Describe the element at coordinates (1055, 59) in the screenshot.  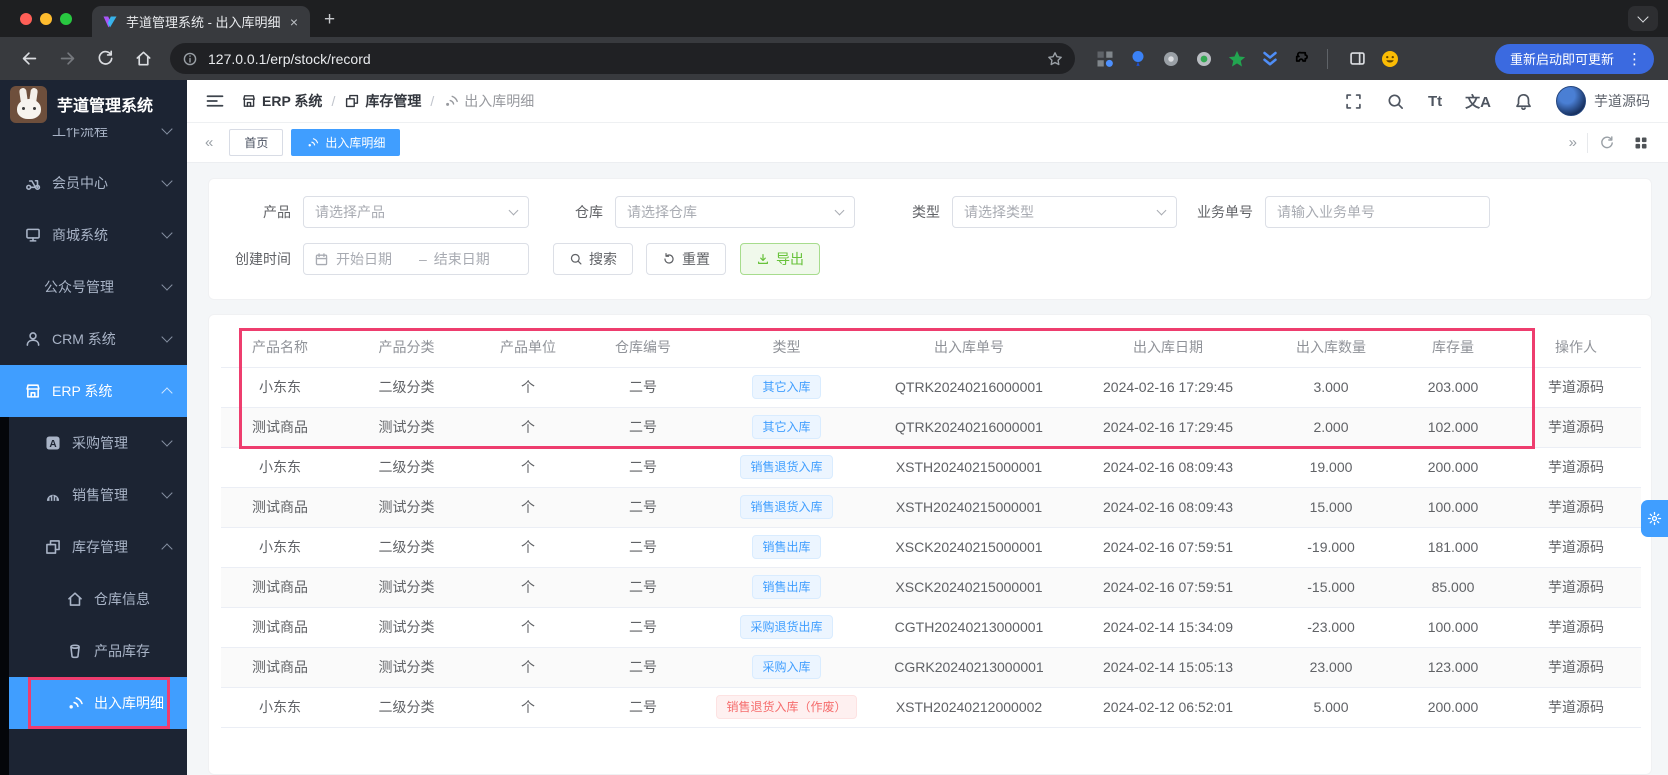
I see `bookmark-star-icon` at that location.